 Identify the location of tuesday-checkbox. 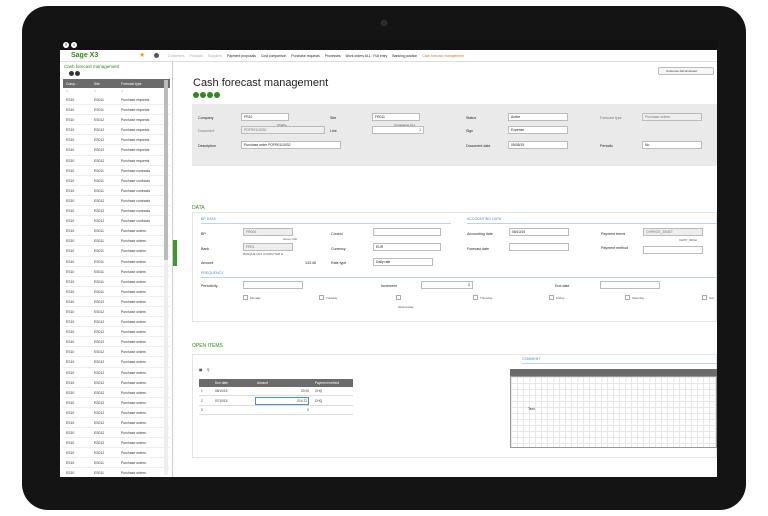
(321, 297).